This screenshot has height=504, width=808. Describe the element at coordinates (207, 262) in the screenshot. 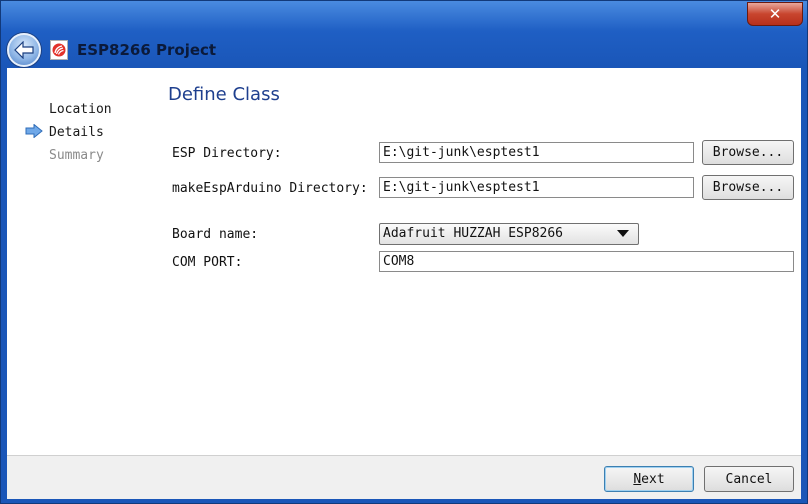

I see `com-port-label: COM PORT:` at that location.